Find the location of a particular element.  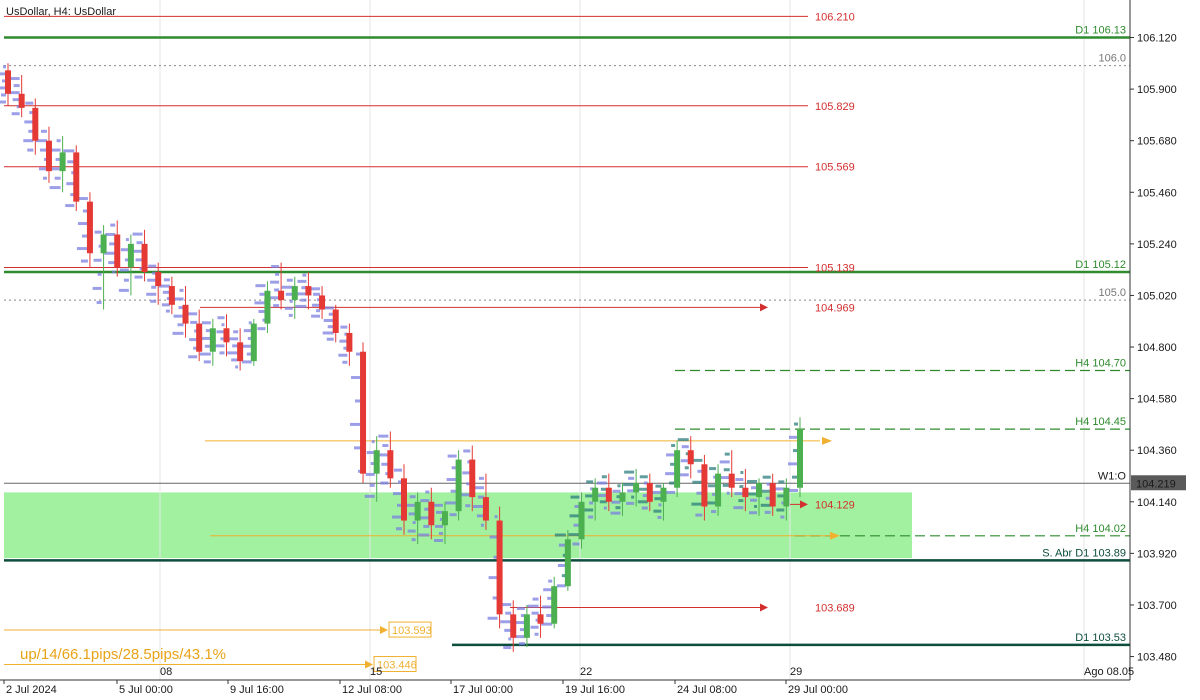

level-label: 104.969 is located at coordinates (835, 308).